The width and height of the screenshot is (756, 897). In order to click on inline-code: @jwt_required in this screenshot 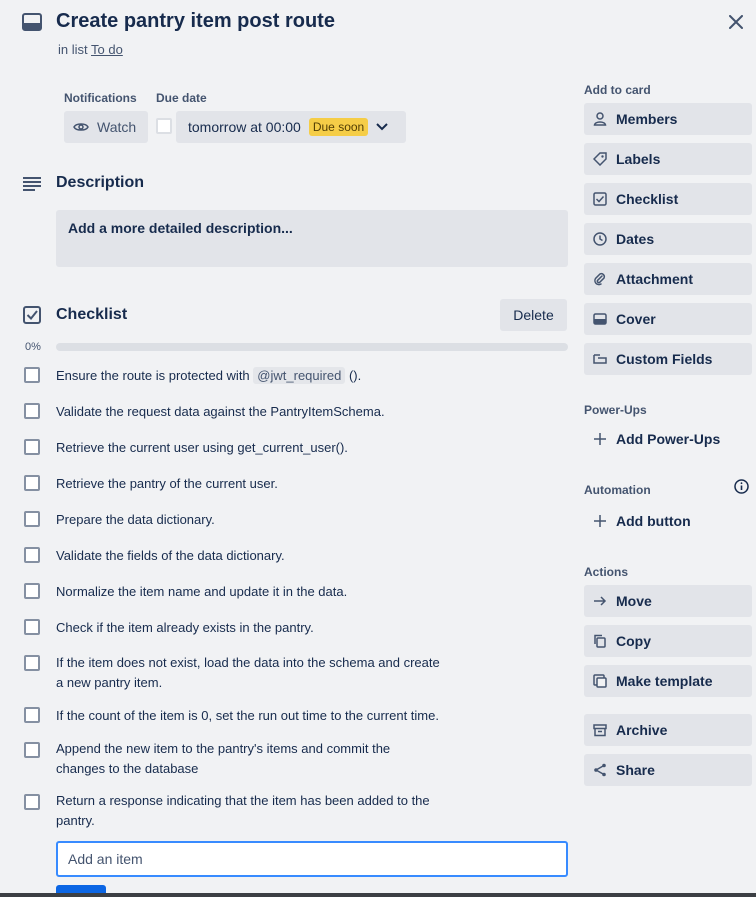, I will do `click(299, 375)`.